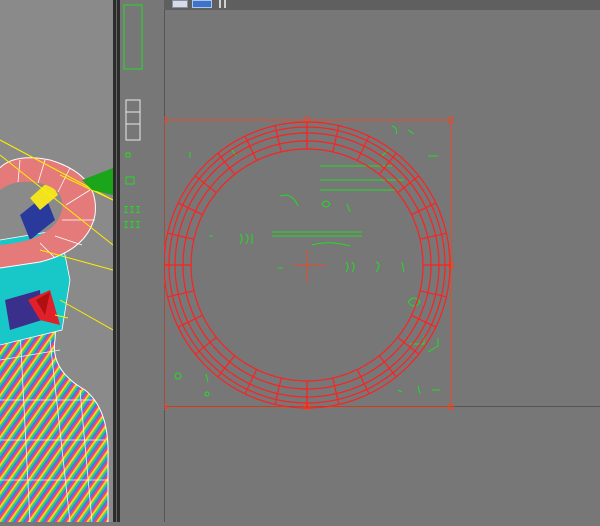 This screenshot has width=600, height=526. What do you see at coordinates (56, 330) in the screenshot?
I see `vase-wireframe-model` at bounding box center [56, 330].